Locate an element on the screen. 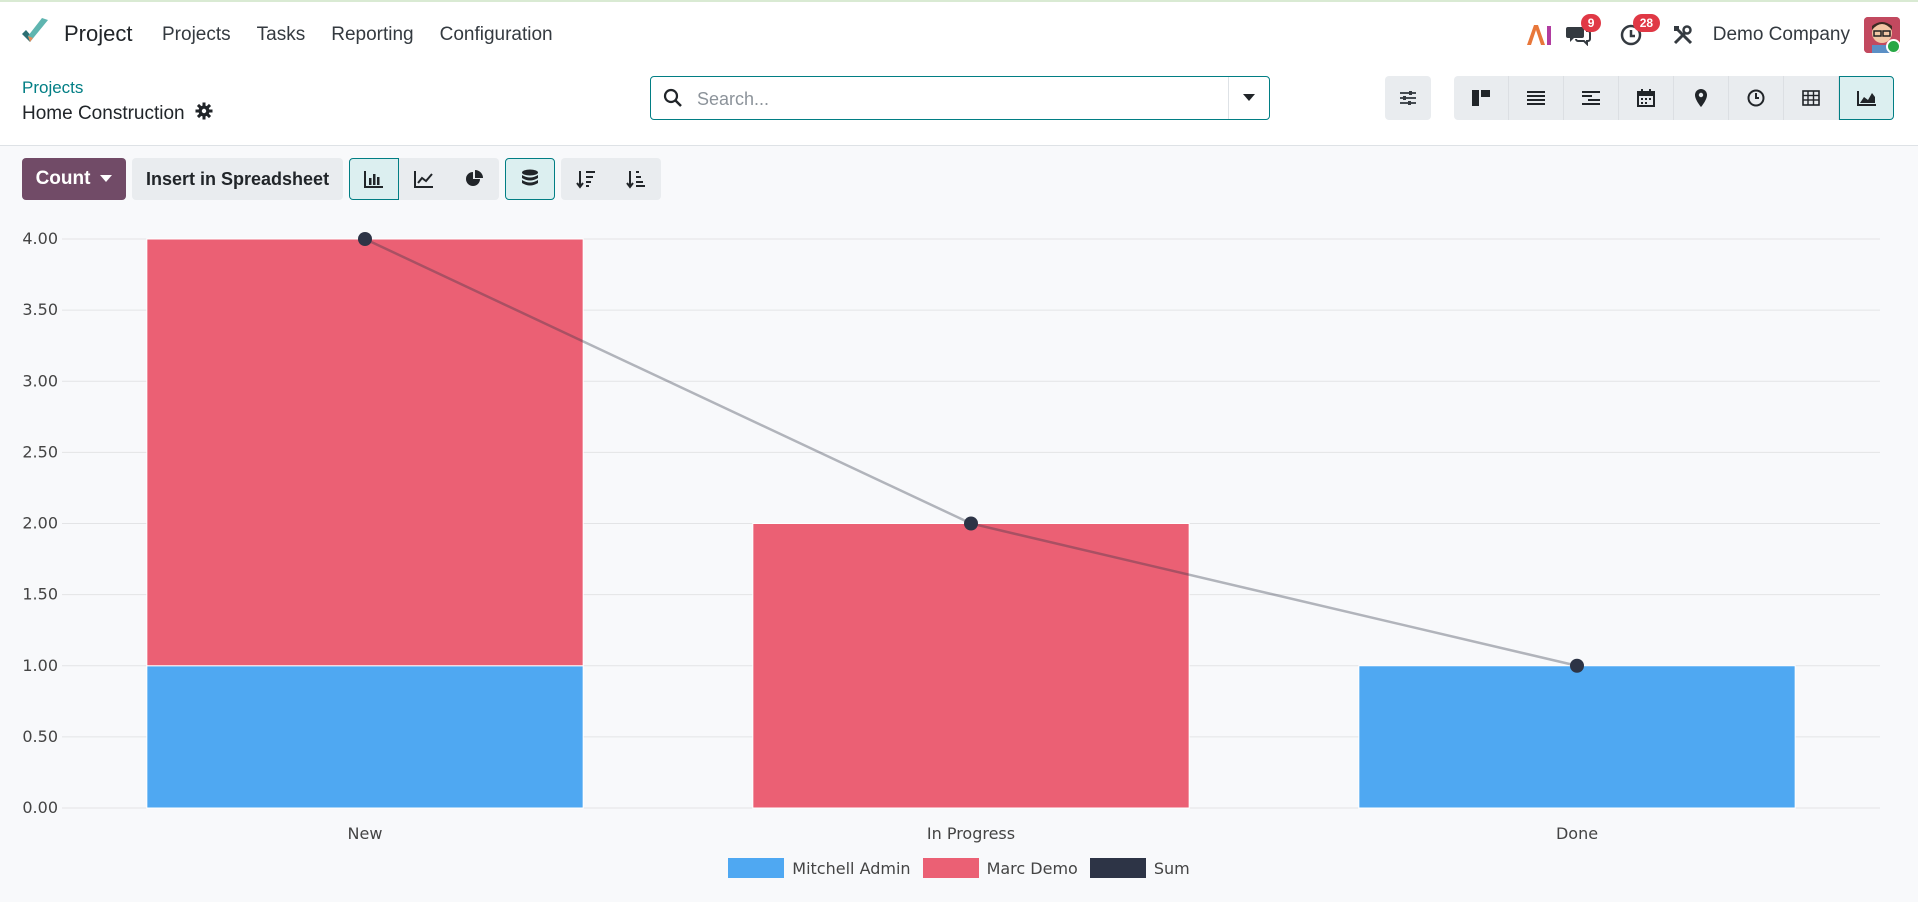  filter-panel-button is located at coordinates (1408, 98).